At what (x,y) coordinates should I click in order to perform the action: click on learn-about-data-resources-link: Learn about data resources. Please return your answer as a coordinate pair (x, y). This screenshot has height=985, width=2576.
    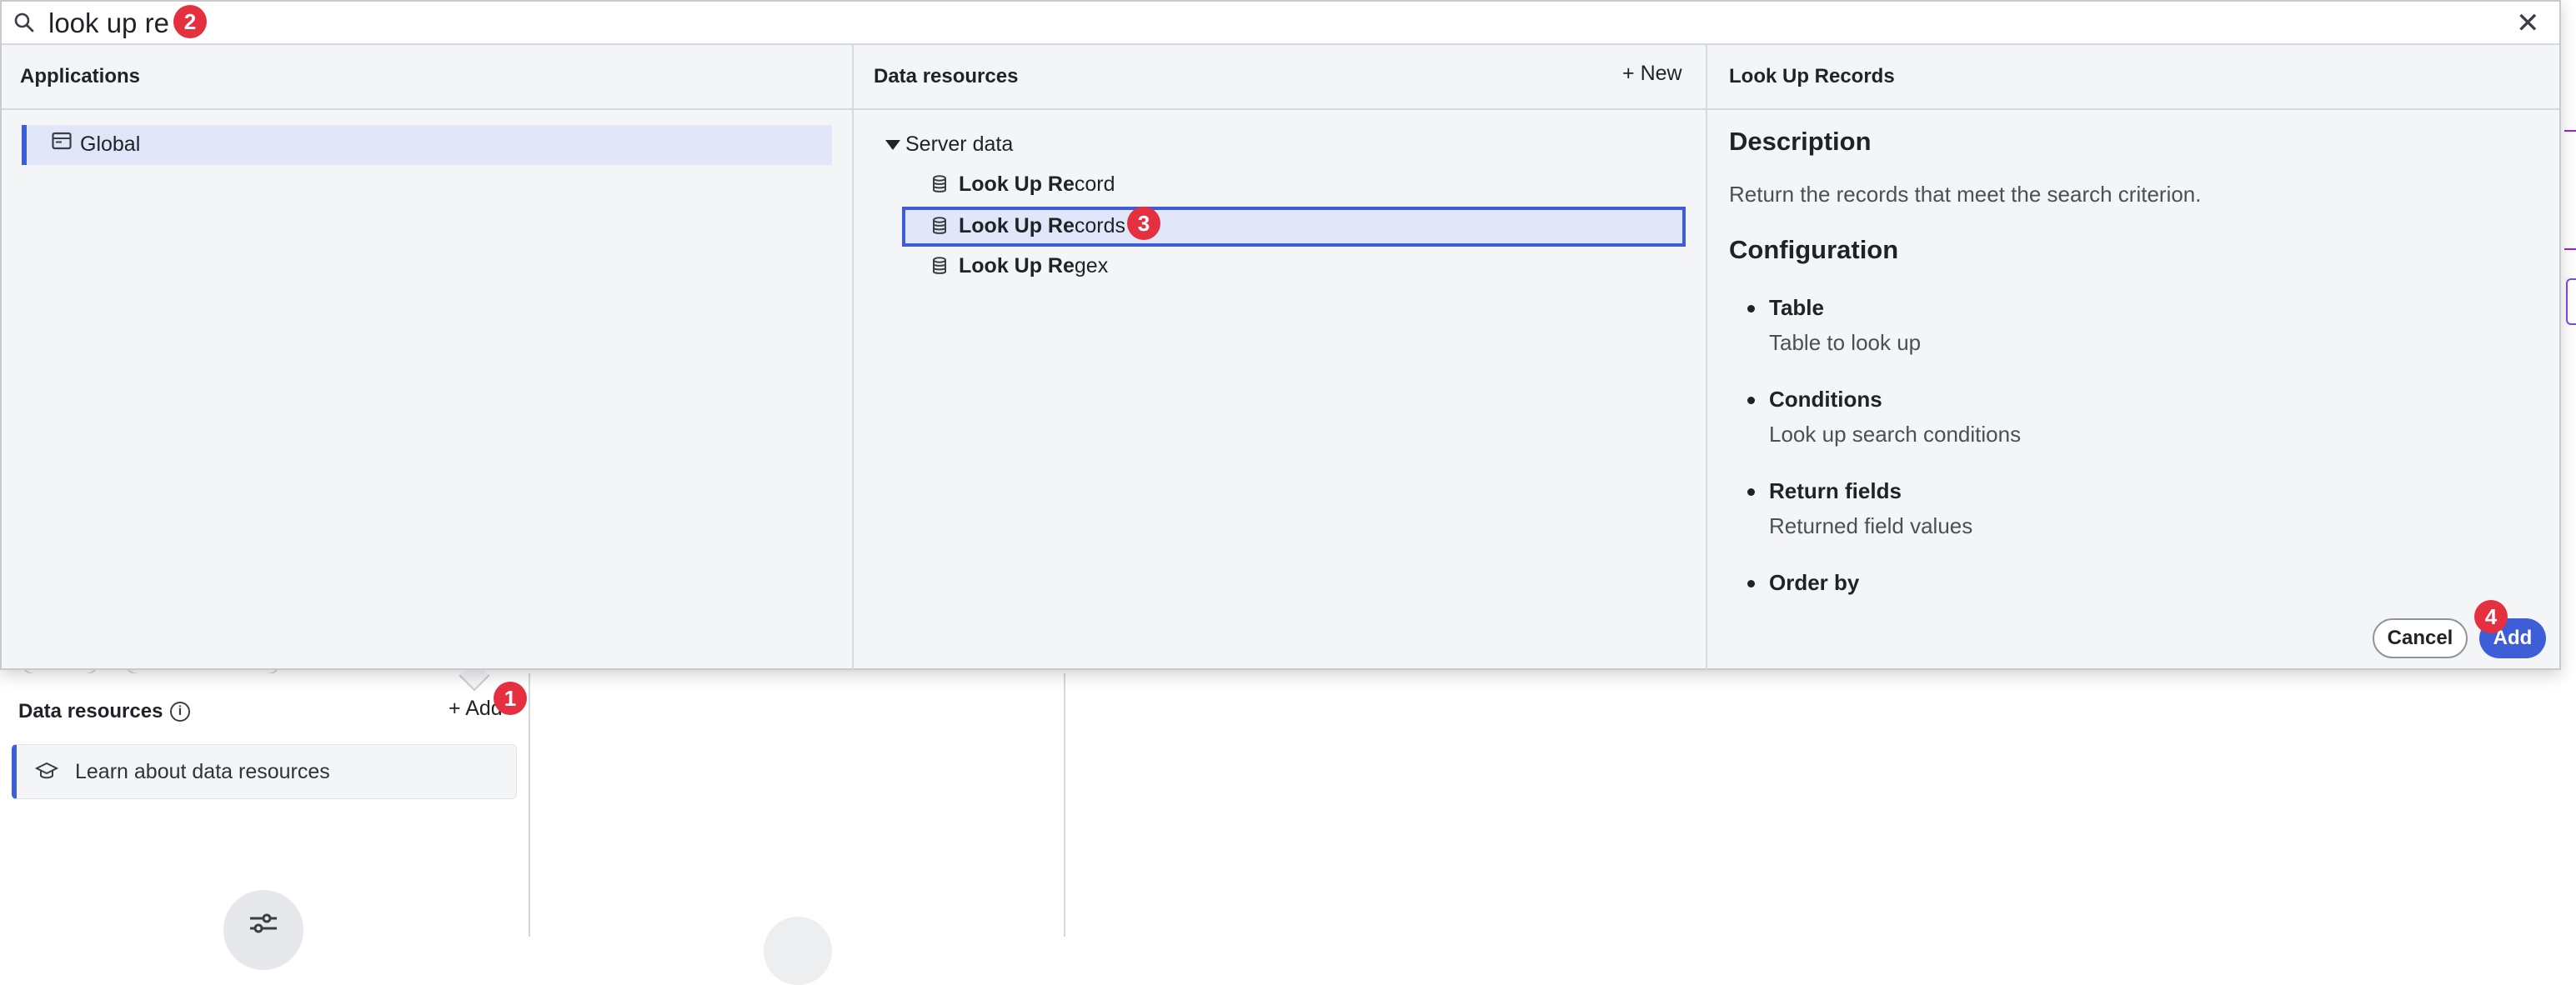
    Looking at the image, I should click on (264, 771).